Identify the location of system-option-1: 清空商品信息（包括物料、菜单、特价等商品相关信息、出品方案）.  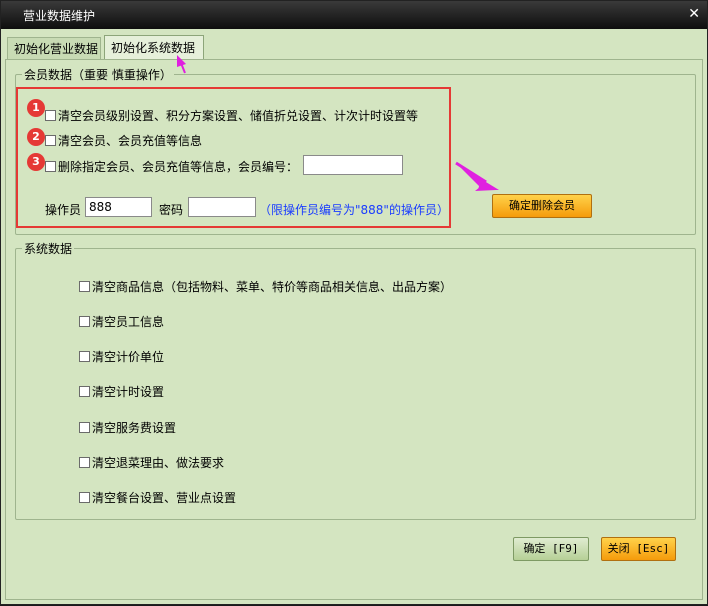
(265, 286).